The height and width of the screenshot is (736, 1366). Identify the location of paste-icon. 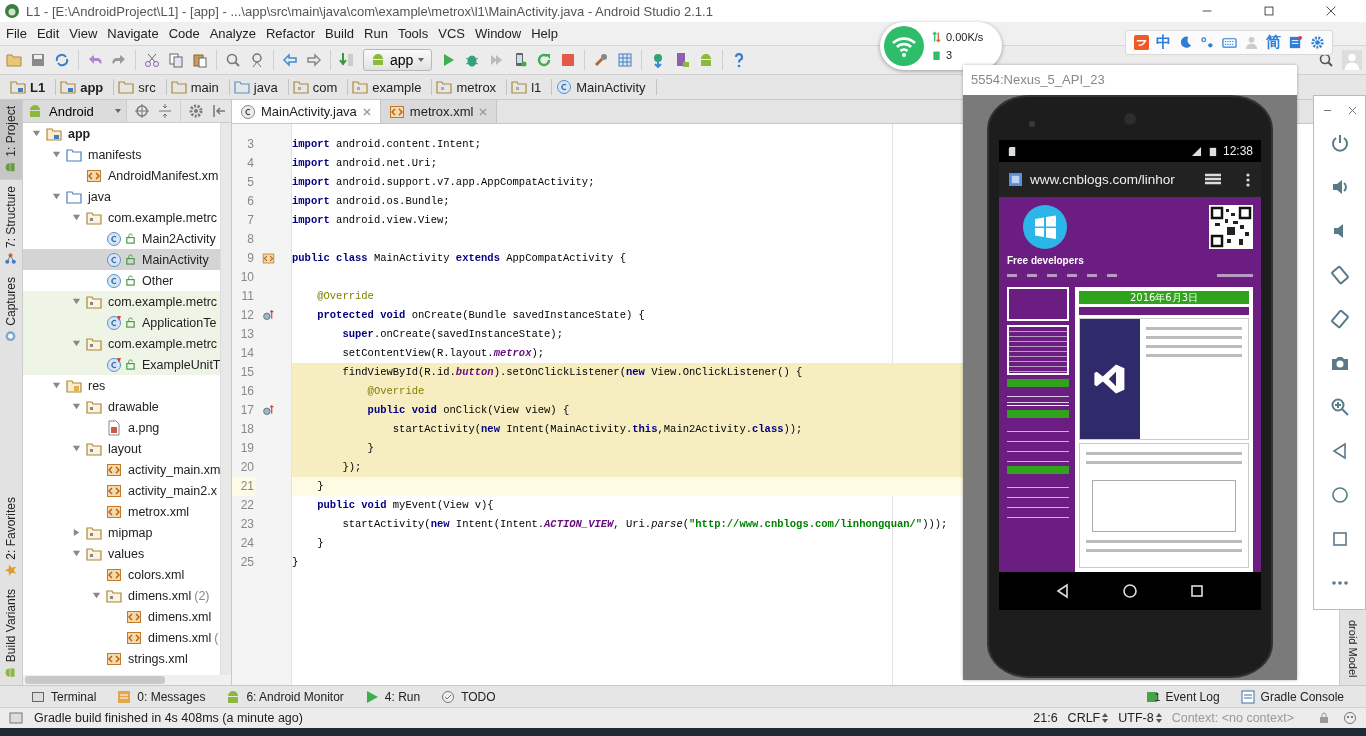
(200, 60).